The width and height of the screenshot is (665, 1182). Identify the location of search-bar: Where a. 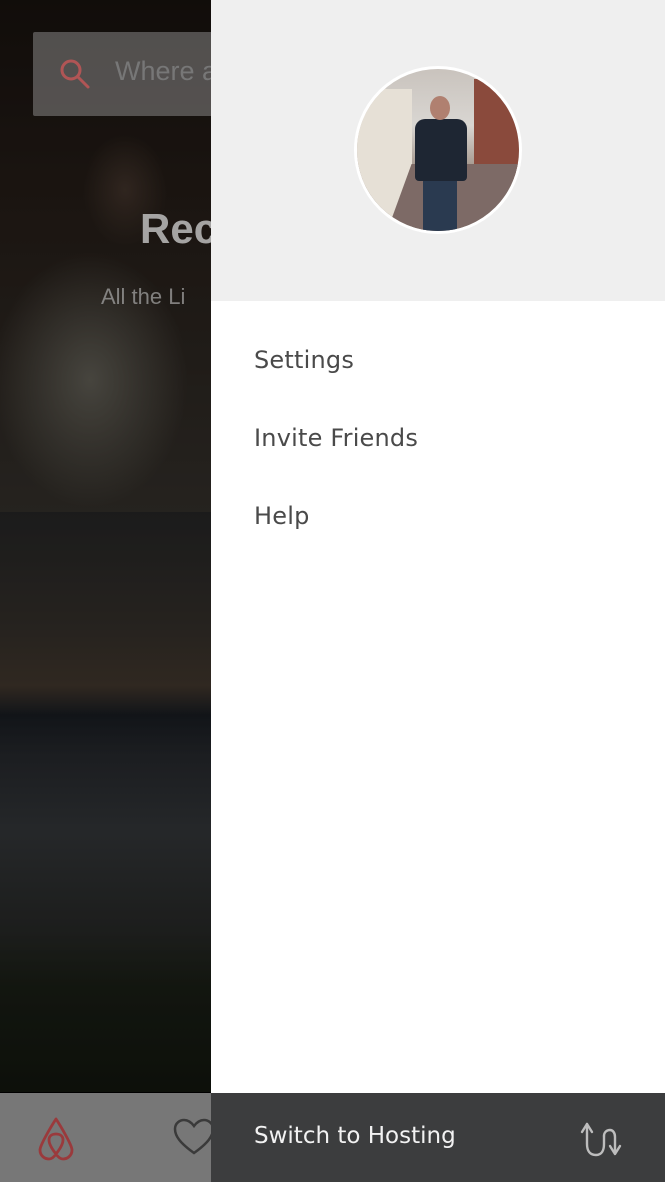
(122, 74).